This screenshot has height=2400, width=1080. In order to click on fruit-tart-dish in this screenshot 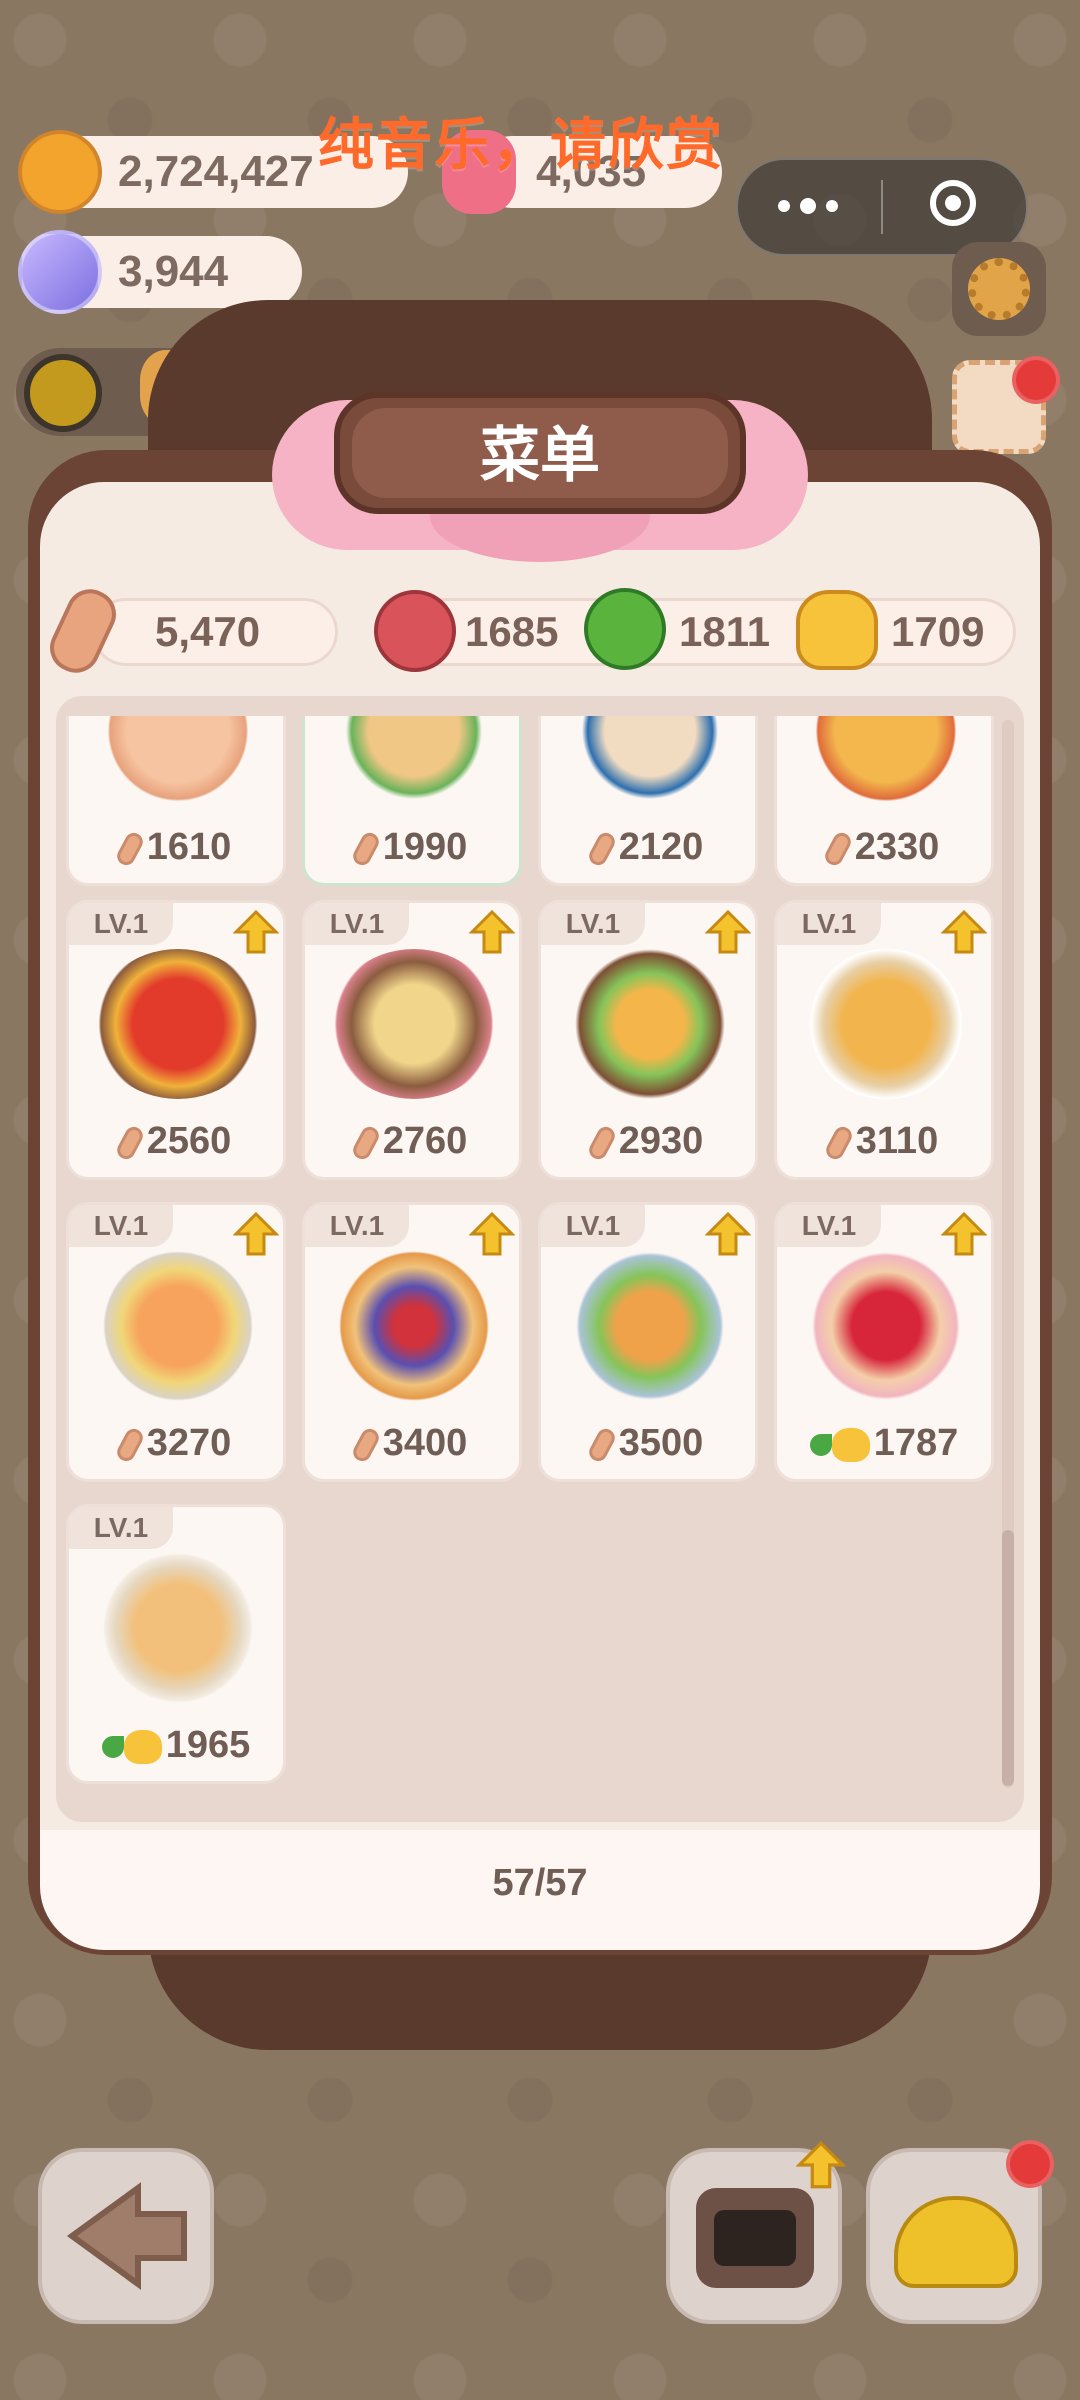, I will do `click(414, 1326)`.